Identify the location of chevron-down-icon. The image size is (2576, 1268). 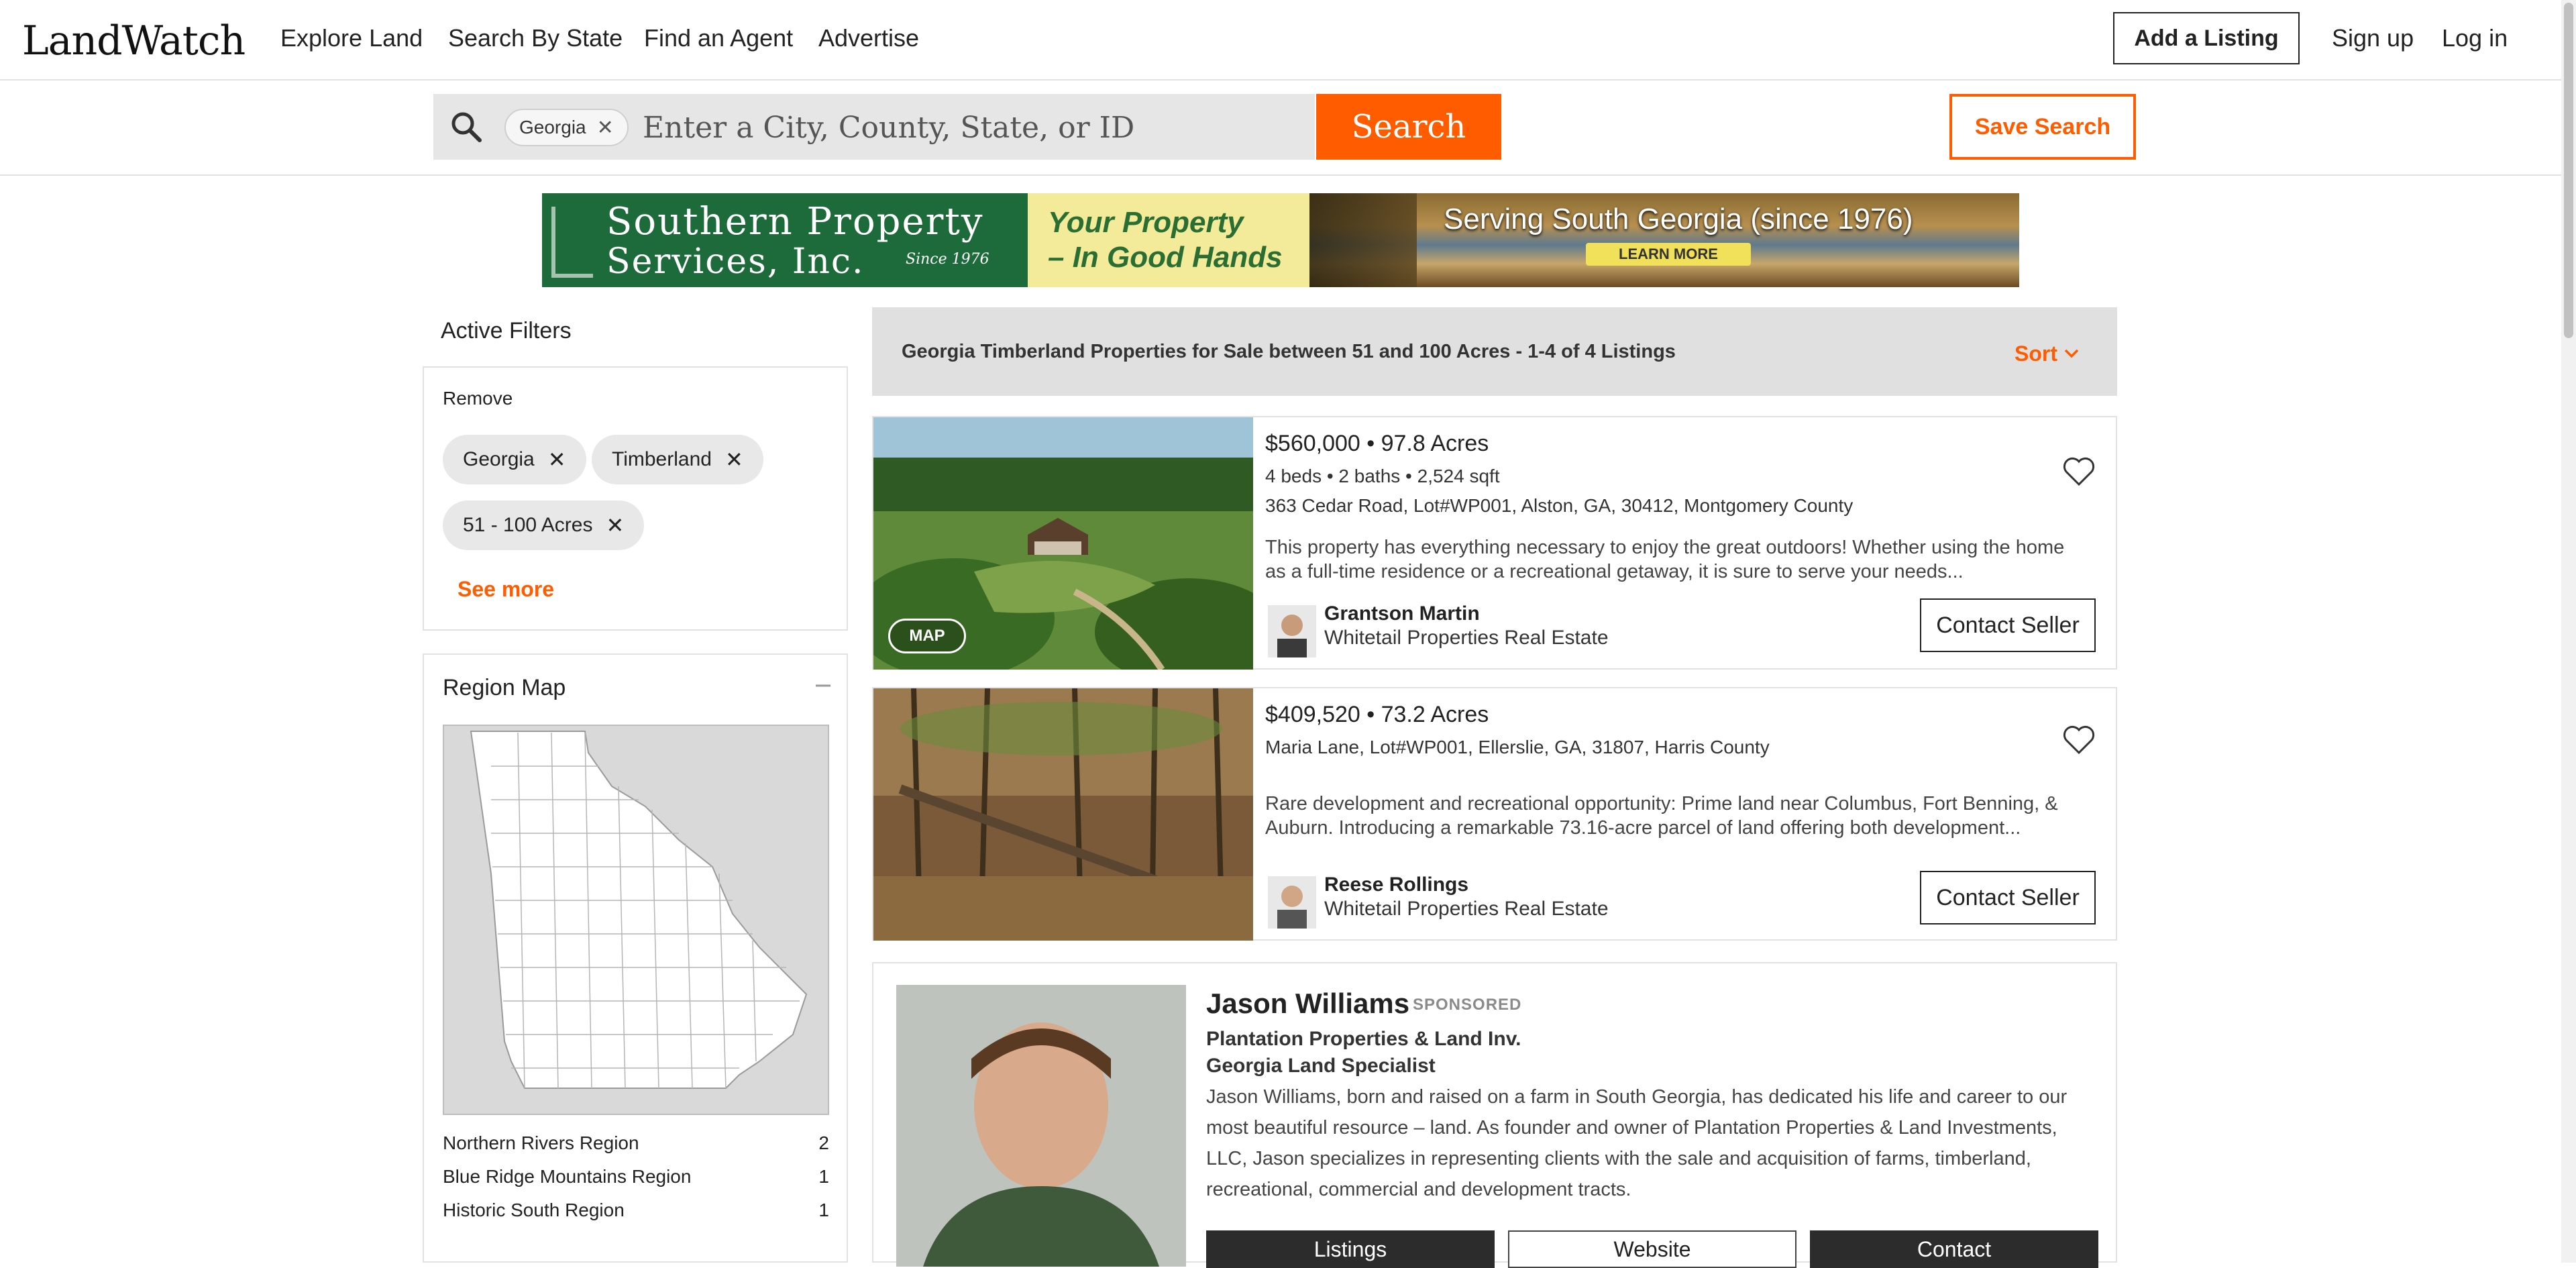
(2071, 353).